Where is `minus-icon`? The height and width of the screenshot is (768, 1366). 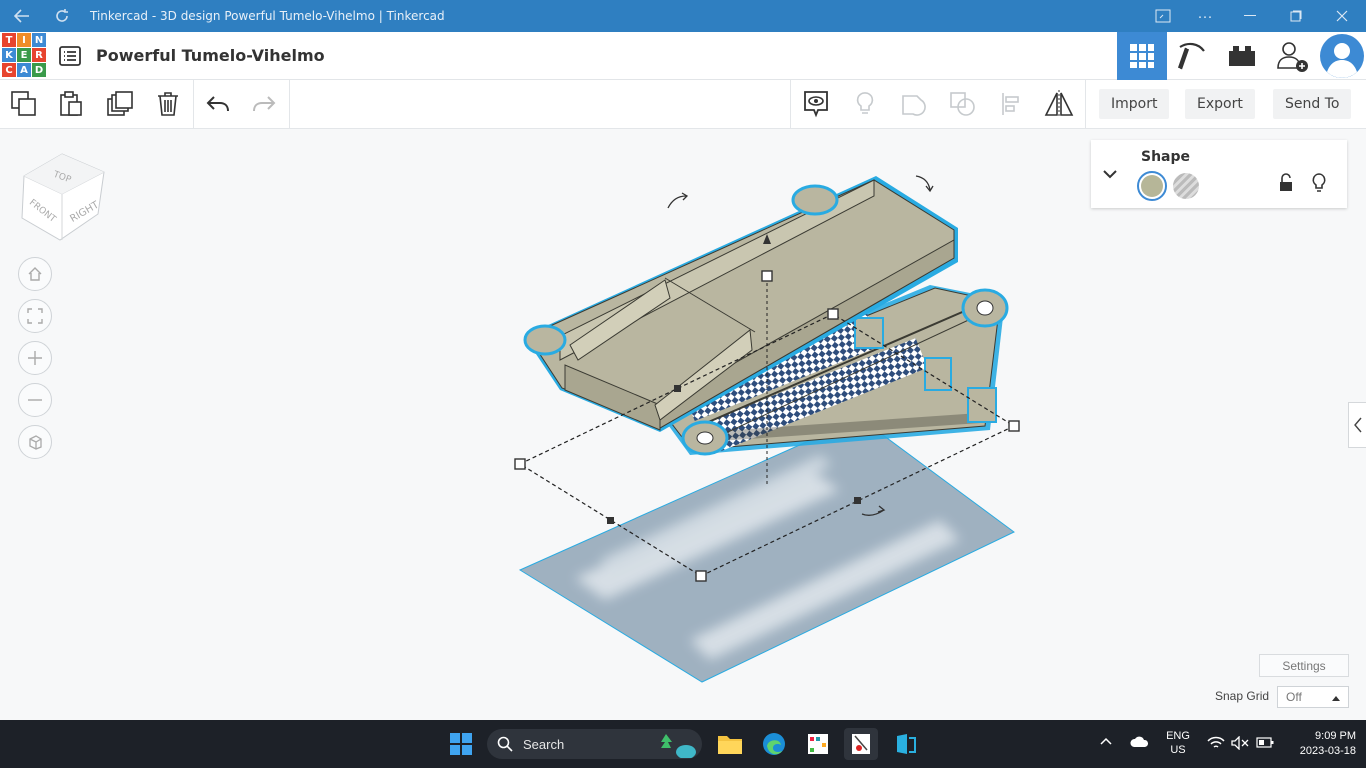
minus-icon is located at coordinates (35, 400).